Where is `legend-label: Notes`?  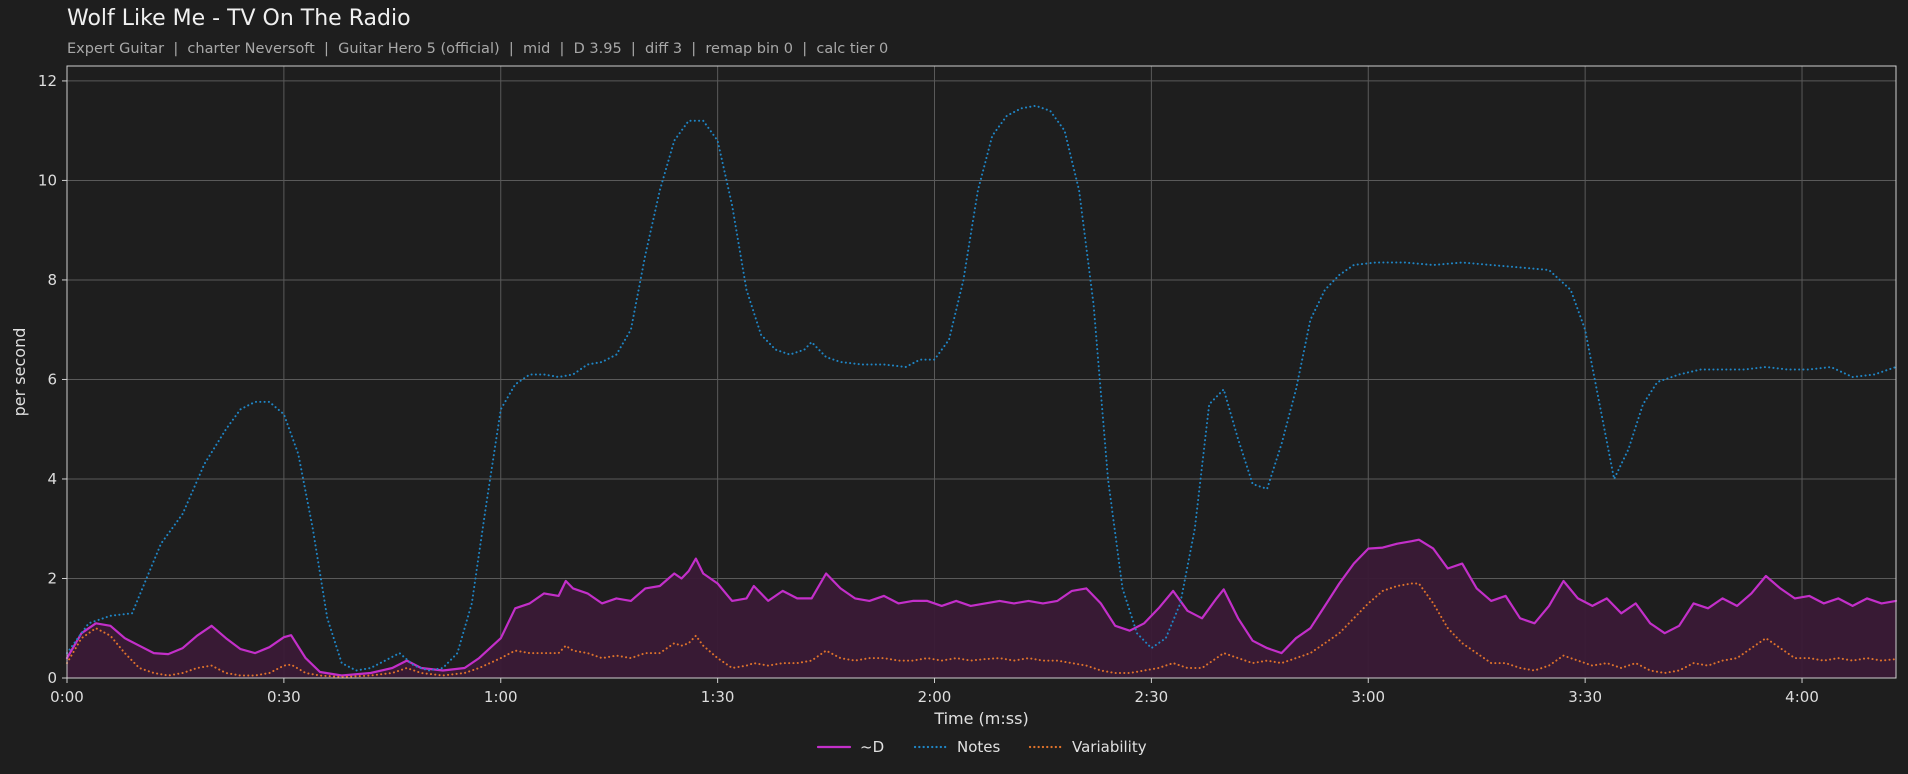
legend-label: Notes is located at coordinates (979, 747).